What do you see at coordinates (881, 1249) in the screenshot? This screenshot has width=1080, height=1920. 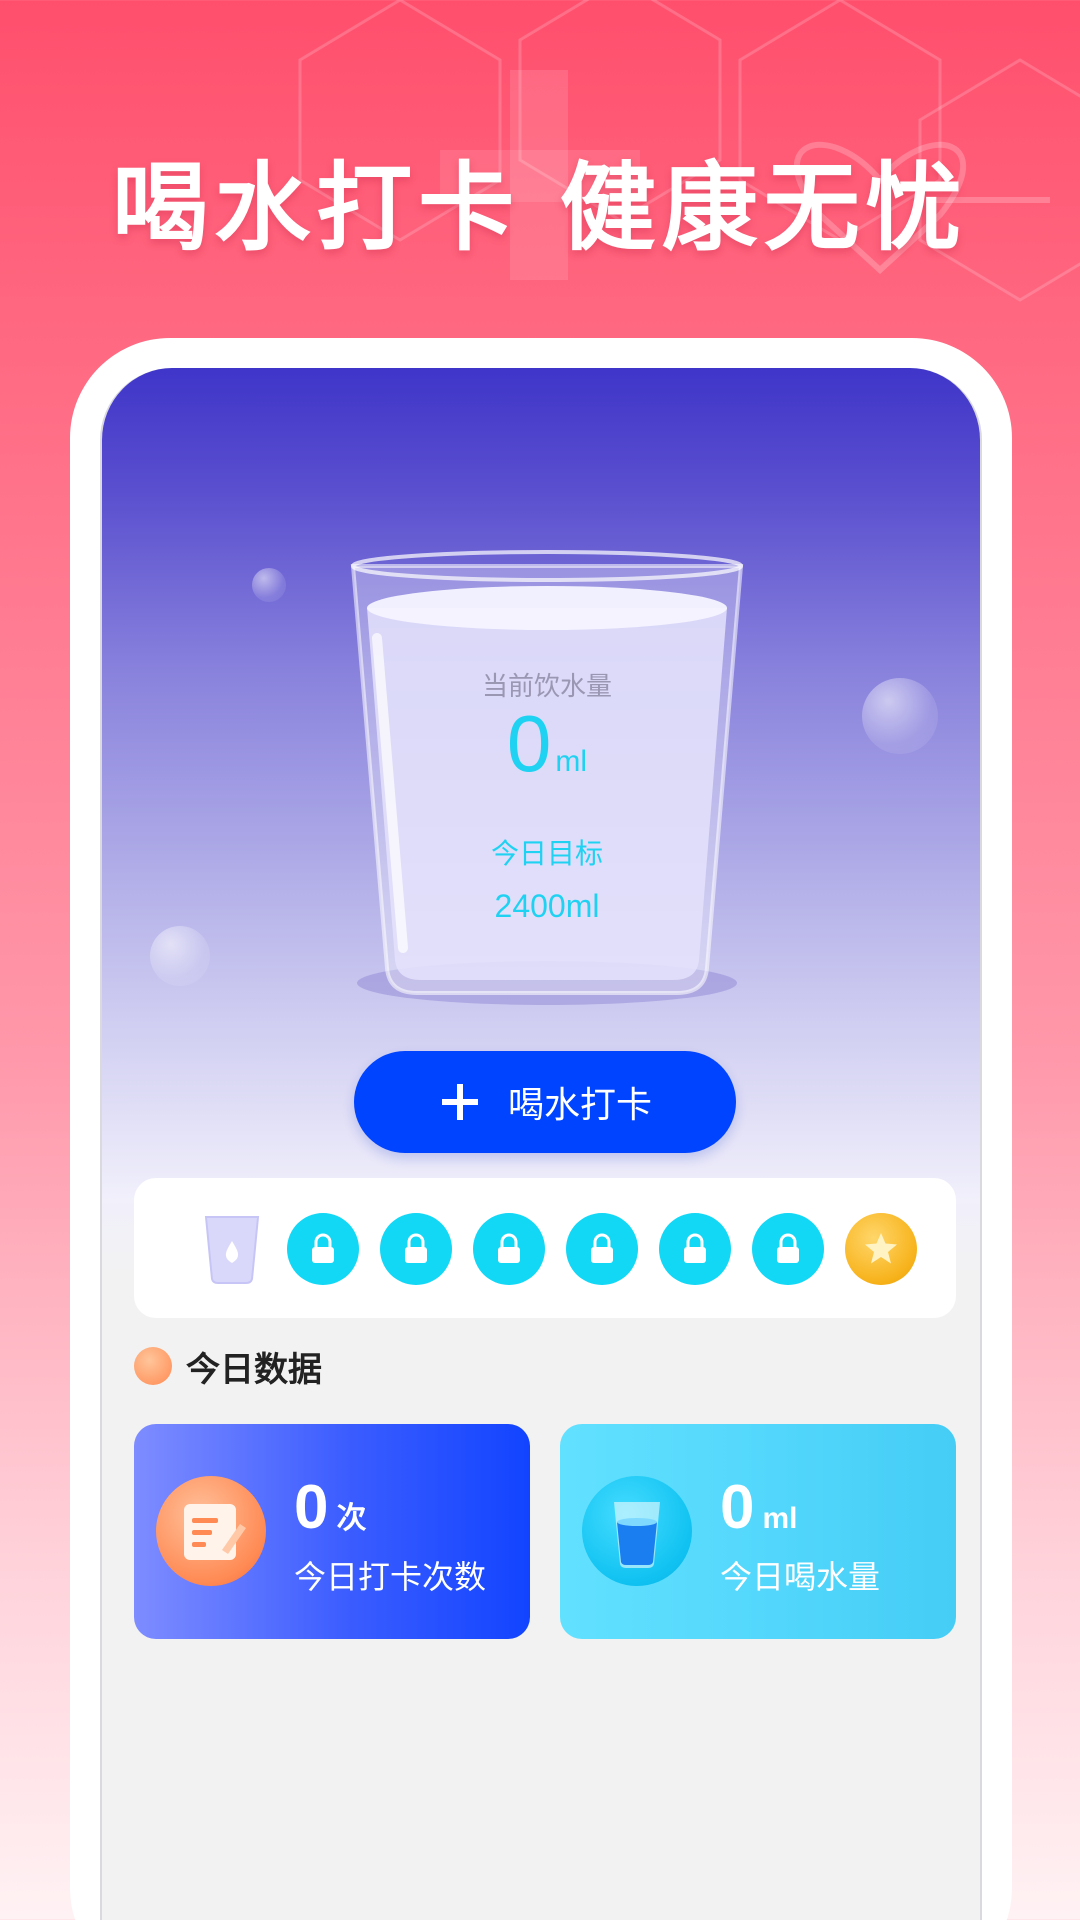 I see `gold-star-icon` at bounding box center [881, 1249].